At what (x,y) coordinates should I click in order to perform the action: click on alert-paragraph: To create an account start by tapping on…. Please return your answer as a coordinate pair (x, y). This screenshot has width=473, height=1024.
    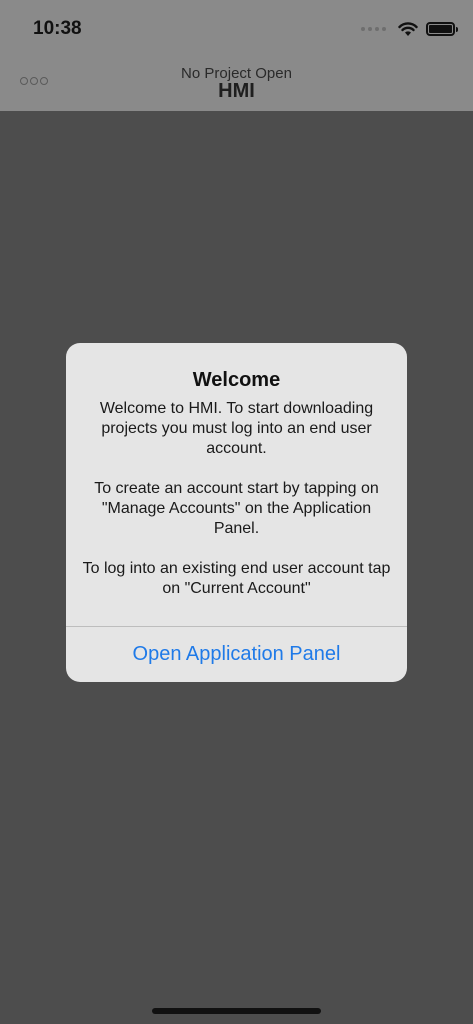
    Looking at the image, I should click on (236, 508).